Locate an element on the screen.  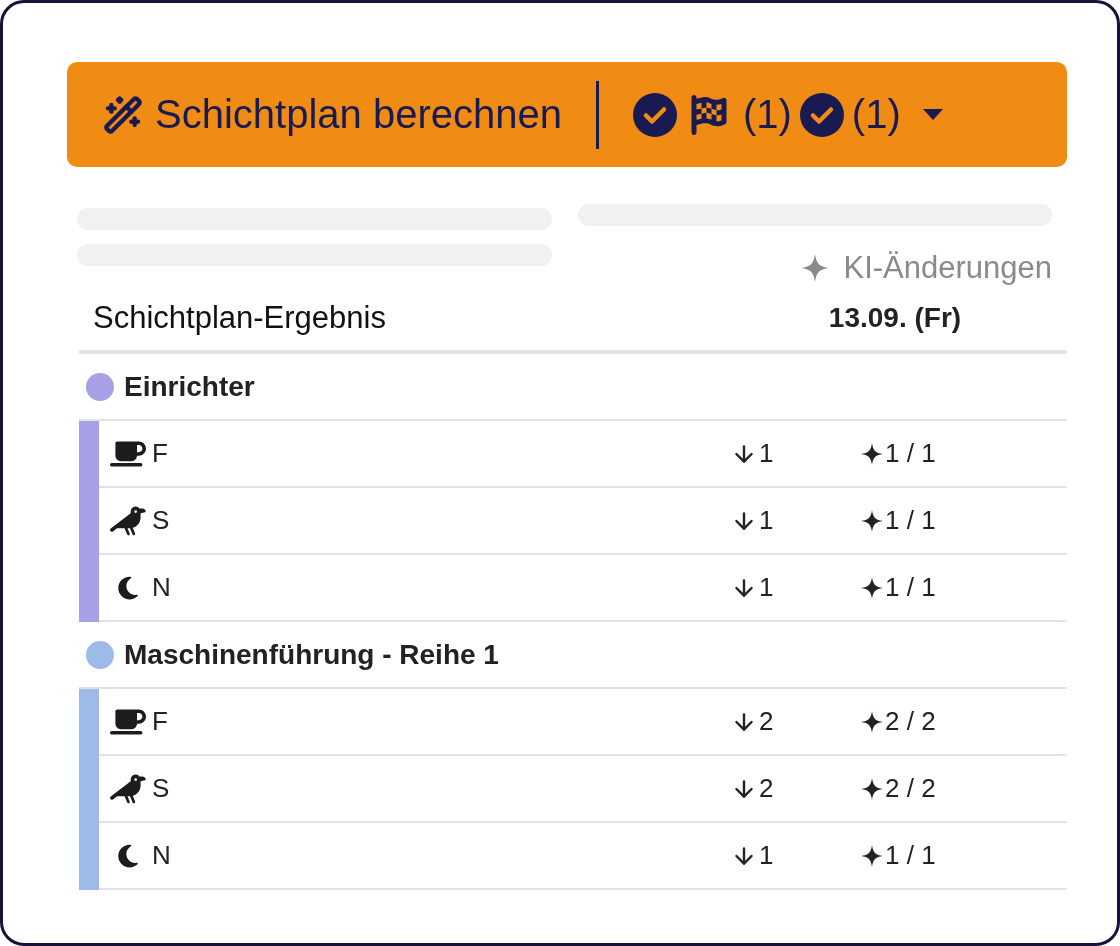
caret-icon is located at coordinates (932, 114).